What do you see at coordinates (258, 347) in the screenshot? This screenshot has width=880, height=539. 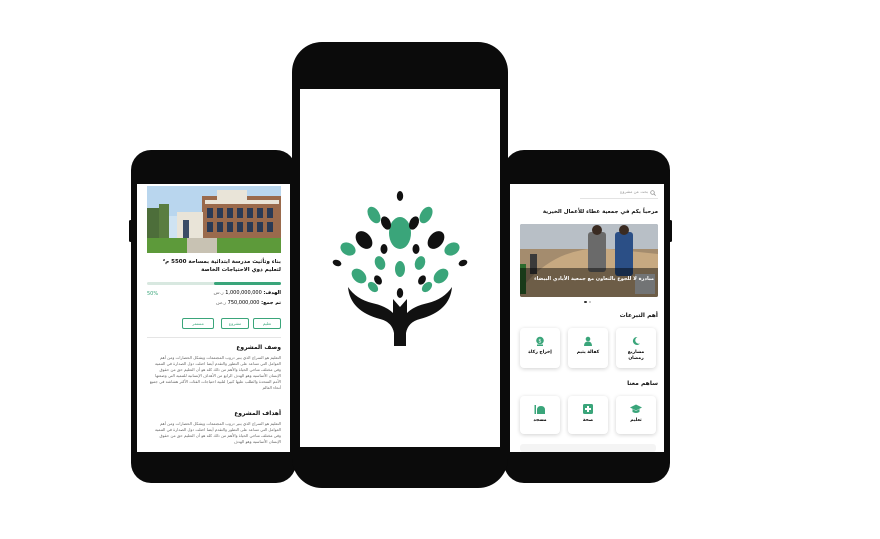 I see `description-heading: وصف المشروع` at bounding box center [258, 347].